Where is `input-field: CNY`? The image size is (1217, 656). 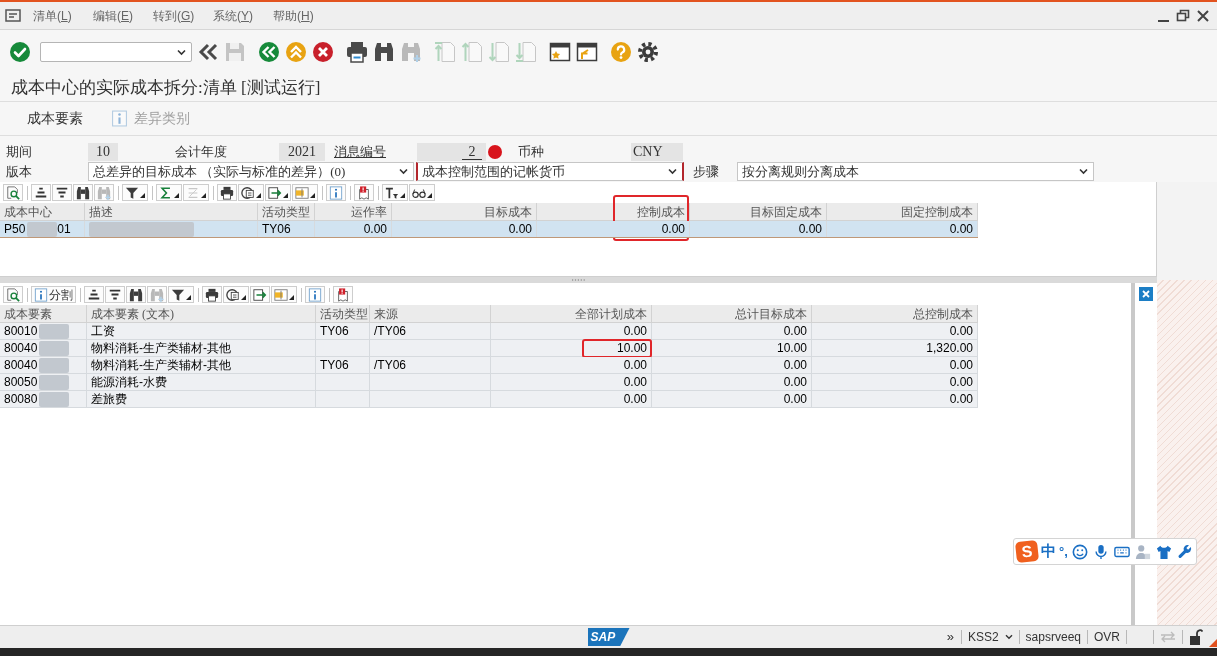
input-field: CNY is located at coordinates (657, 151).